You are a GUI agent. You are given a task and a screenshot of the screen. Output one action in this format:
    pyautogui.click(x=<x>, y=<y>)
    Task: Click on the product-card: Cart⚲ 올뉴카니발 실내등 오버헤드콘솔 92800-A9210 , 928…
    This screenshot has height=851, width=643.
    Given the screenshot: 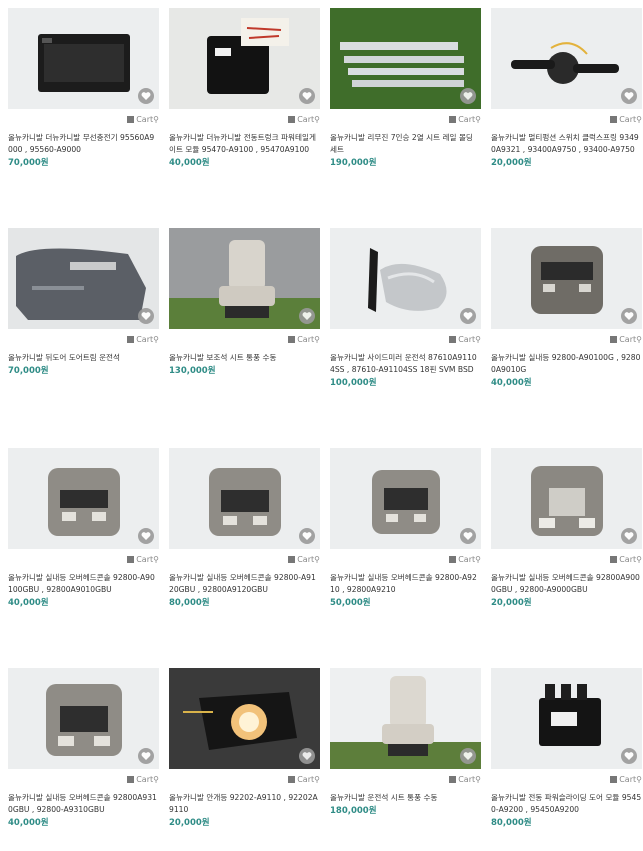 What is the action you would take?
    pyautogui.click(x=405, y=528)
    